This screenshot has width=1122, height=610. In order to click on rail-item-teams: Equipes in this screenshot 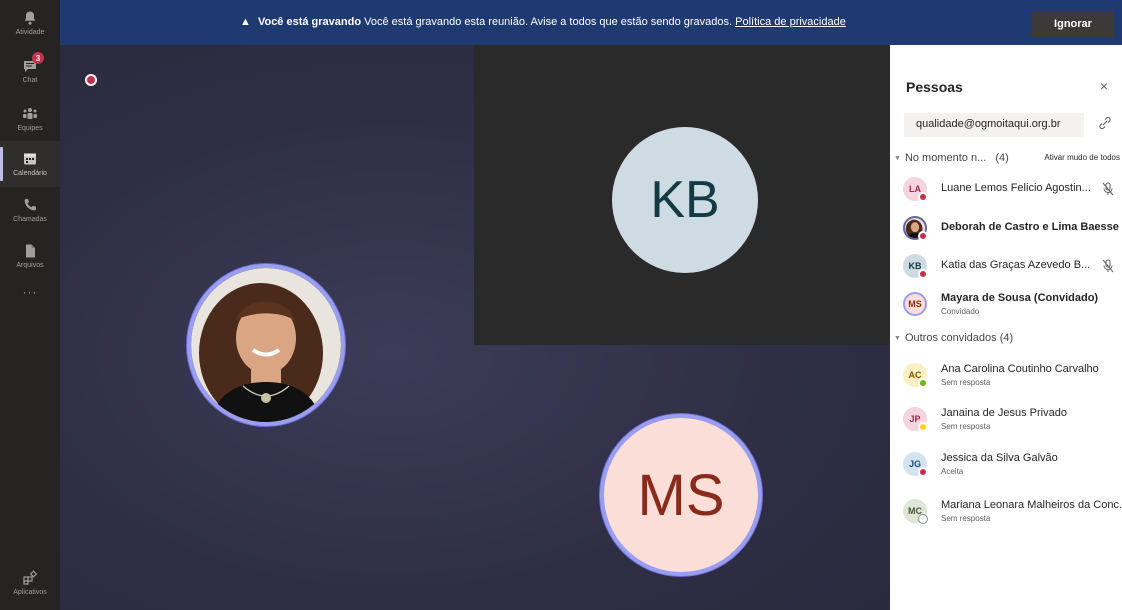, I will do `click(30, 119)`.